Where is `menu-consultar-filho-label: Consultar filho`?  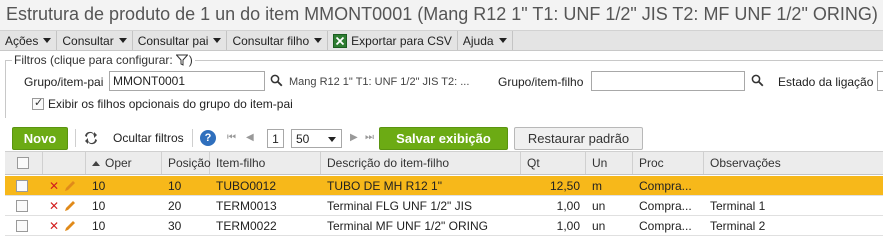 menu-consultar-filho-label: Consultar filho is located at coordinates (271, 40).